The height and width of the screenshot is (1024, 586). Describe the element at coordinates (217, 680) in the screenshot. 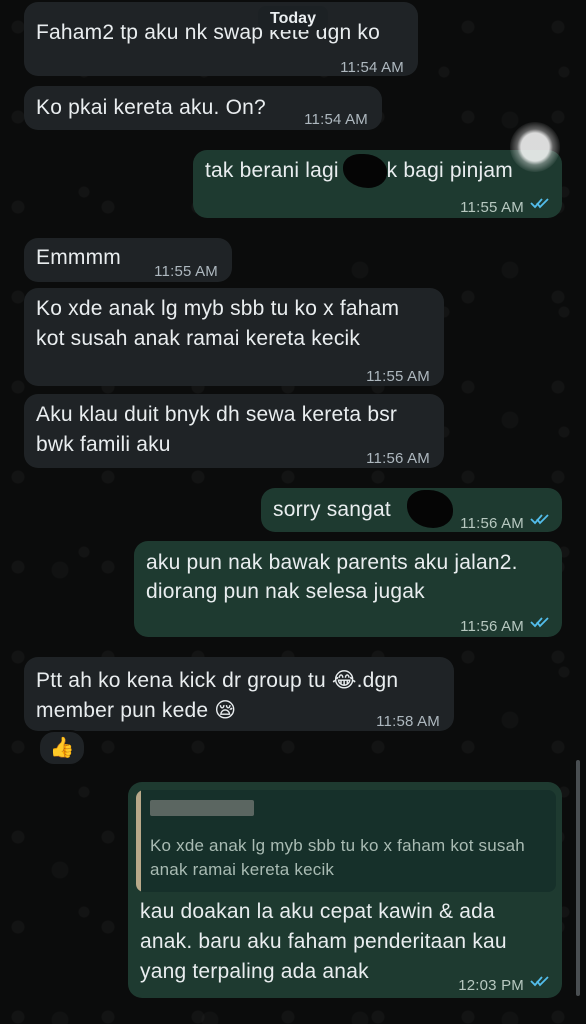

I see `message-text-line: Ptt ah ko kena kick dr group tu 😂.dgn` at that location.